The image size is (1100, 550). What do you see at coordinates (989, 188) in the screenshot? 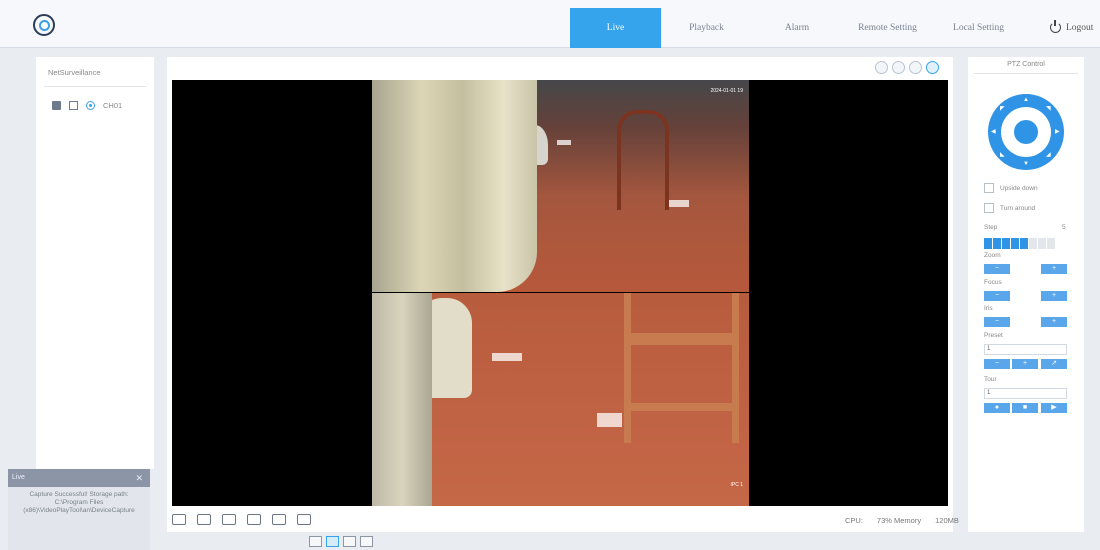
I see `upside-down-checkbox` at bounding box center [989, 188].